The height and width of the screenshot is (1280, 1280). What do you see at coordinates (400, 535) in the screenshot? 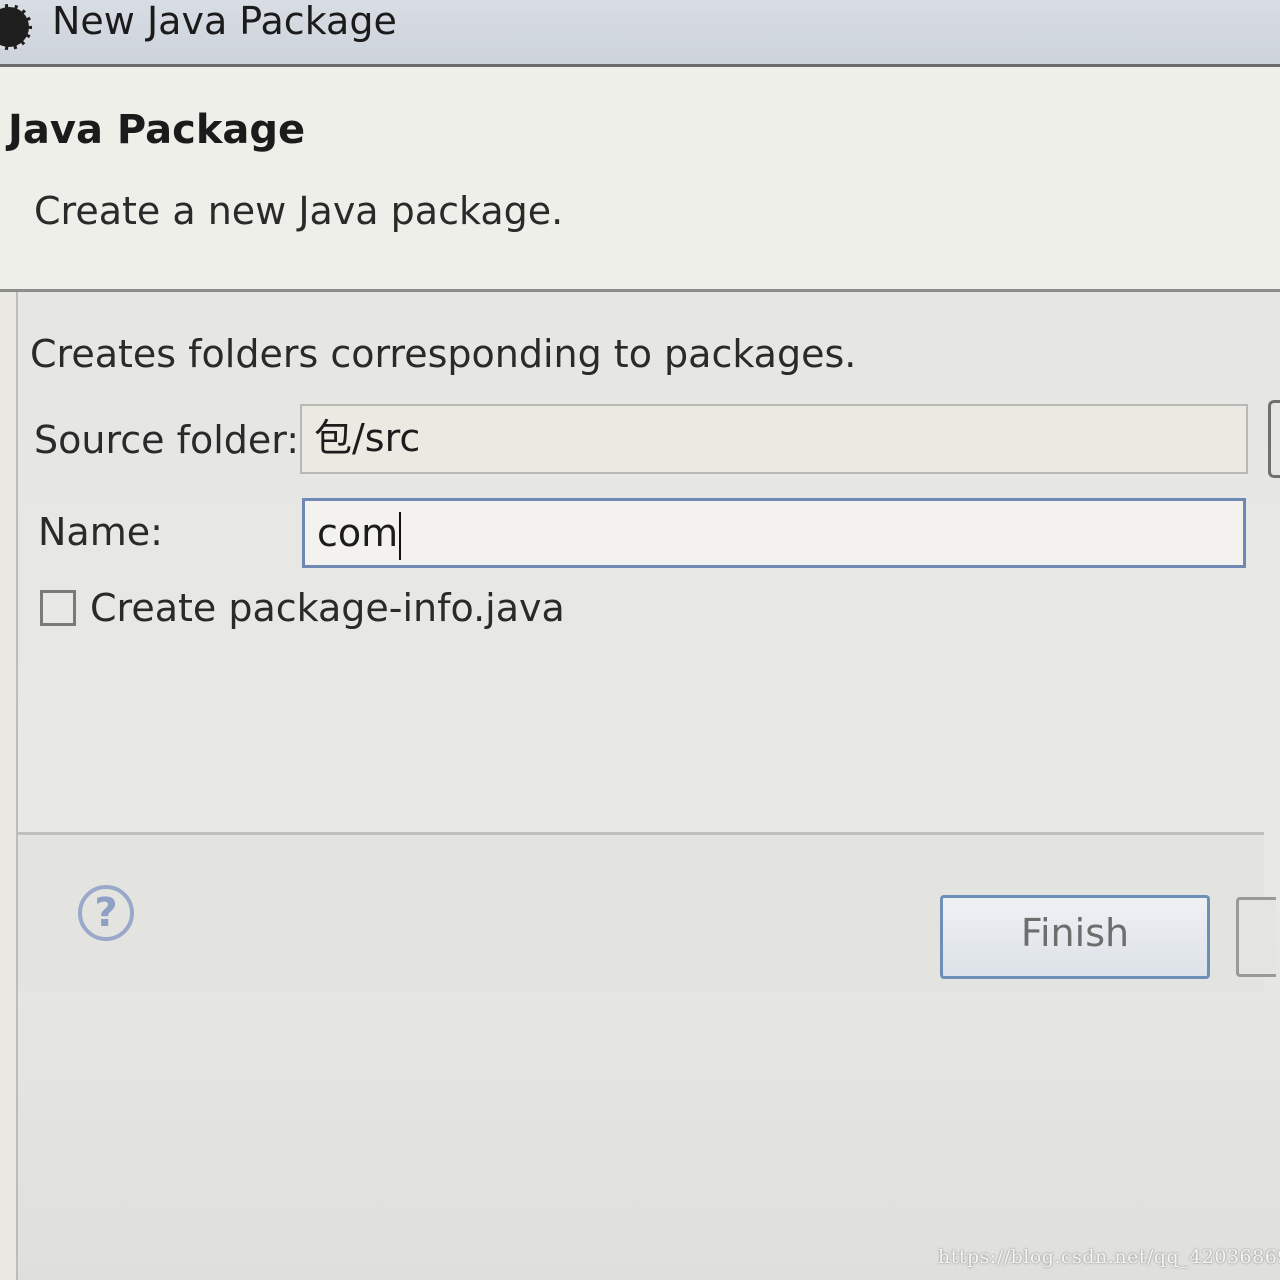
I see `text-caret` at bounding box center [400, 535].